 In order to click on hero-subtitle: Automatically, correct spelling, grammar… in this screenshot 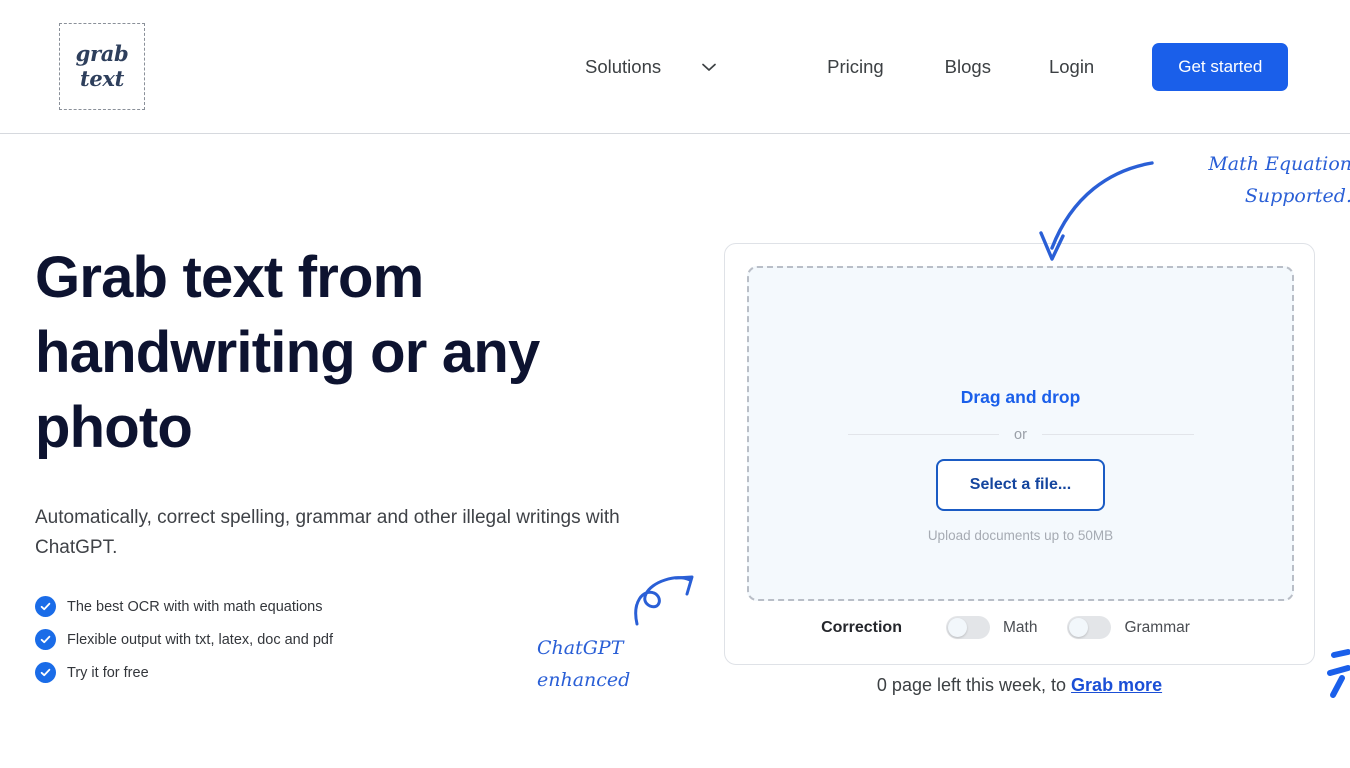, I will do `click(327, 532)`.